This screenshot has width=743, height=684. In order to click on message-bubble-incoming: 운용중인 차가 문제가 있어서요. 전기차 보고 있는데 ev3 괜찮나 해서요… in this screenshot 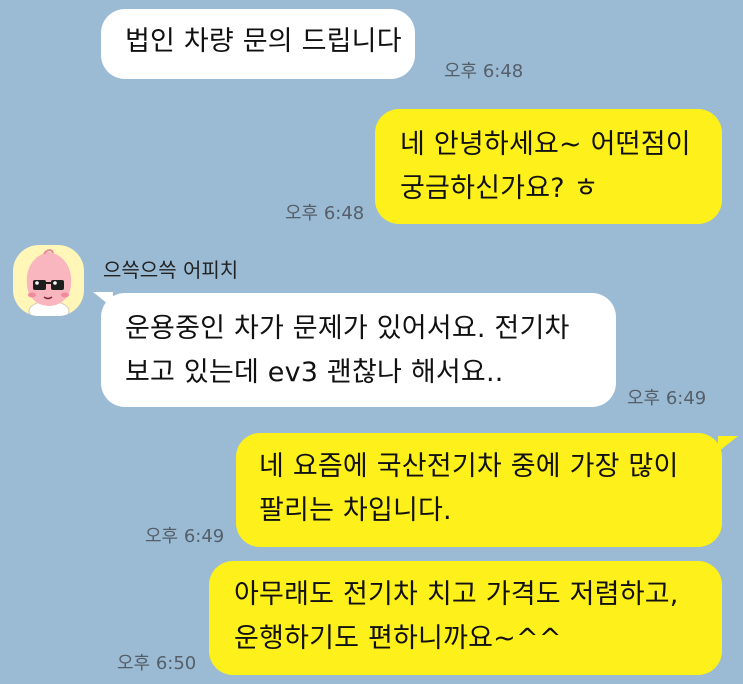, I will do `click(358, 350)`.